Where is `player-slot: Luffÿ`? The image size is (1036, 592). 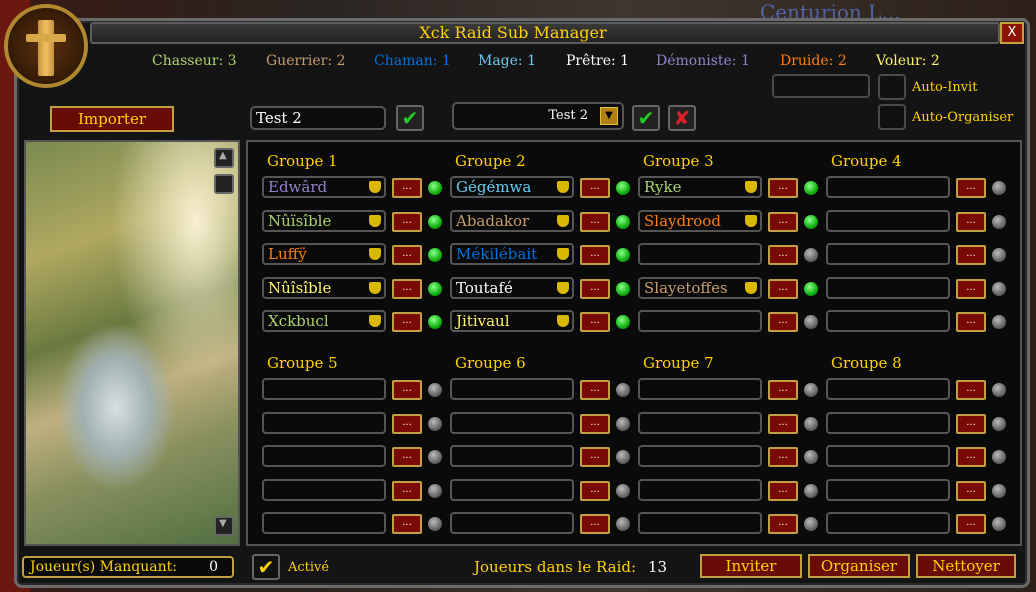 player-slot: Luffÿ is located at coordinates (324, 254).